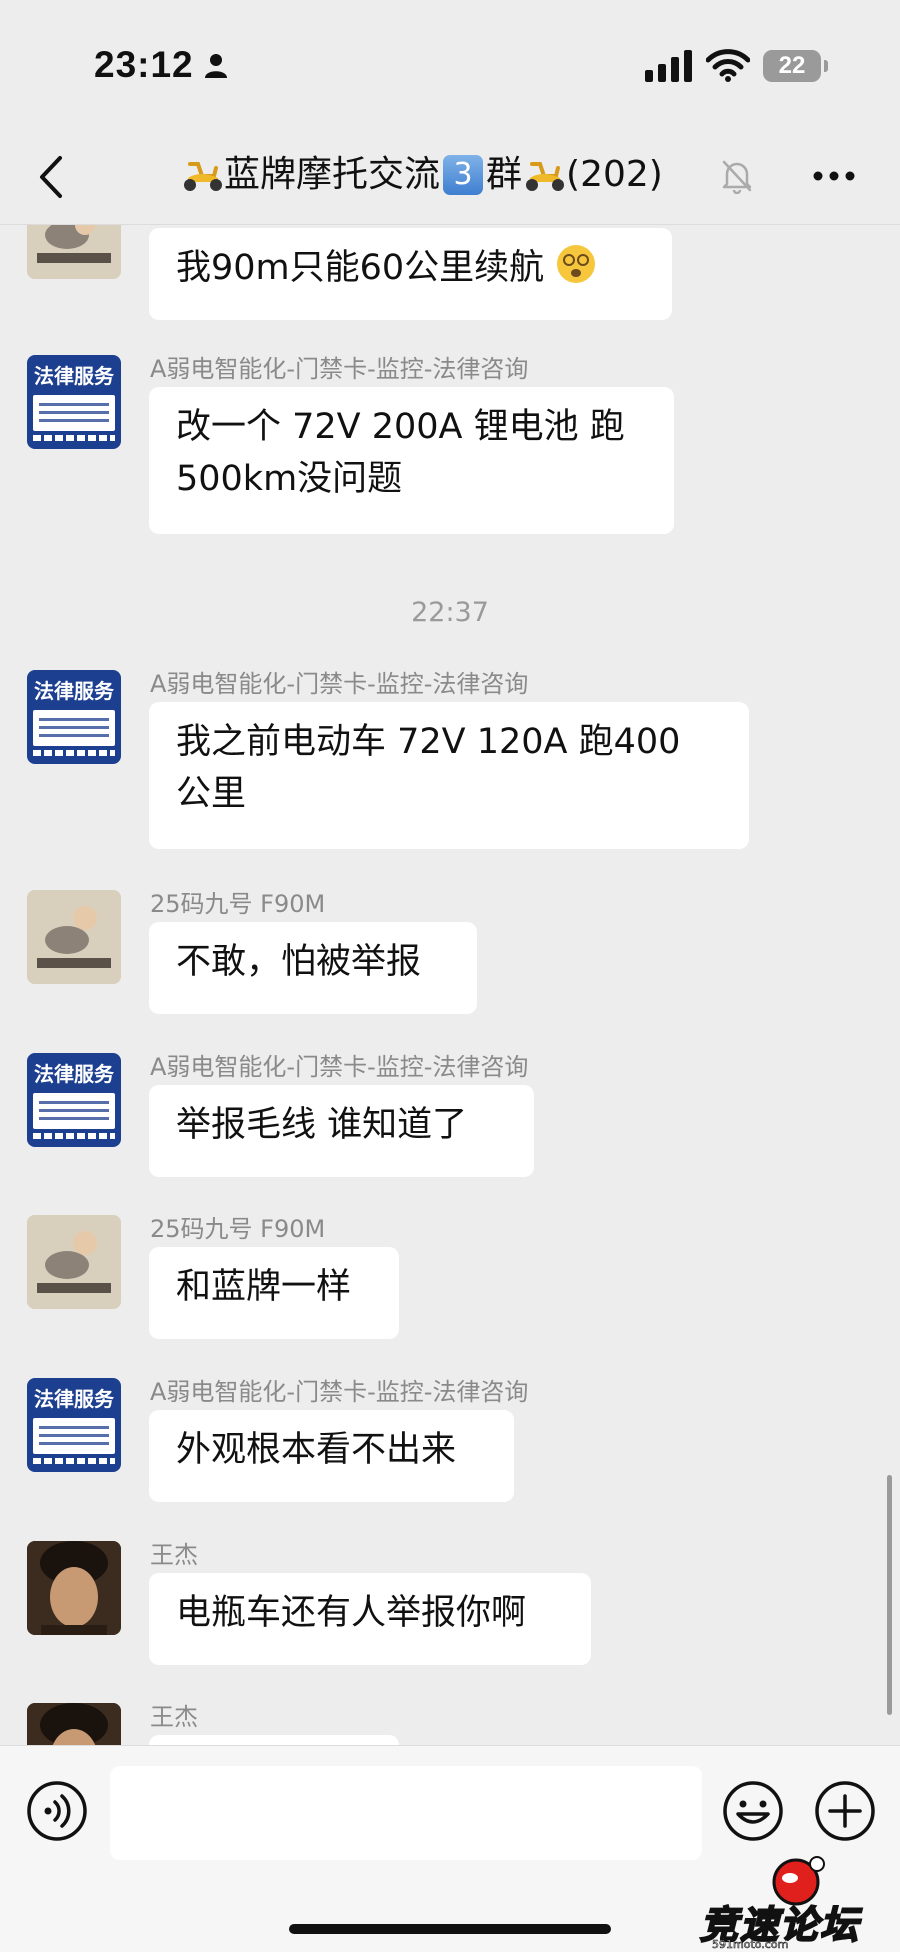  I want to click on message-bubble: 举报毛线 谁知道了, so click(341, 1131).